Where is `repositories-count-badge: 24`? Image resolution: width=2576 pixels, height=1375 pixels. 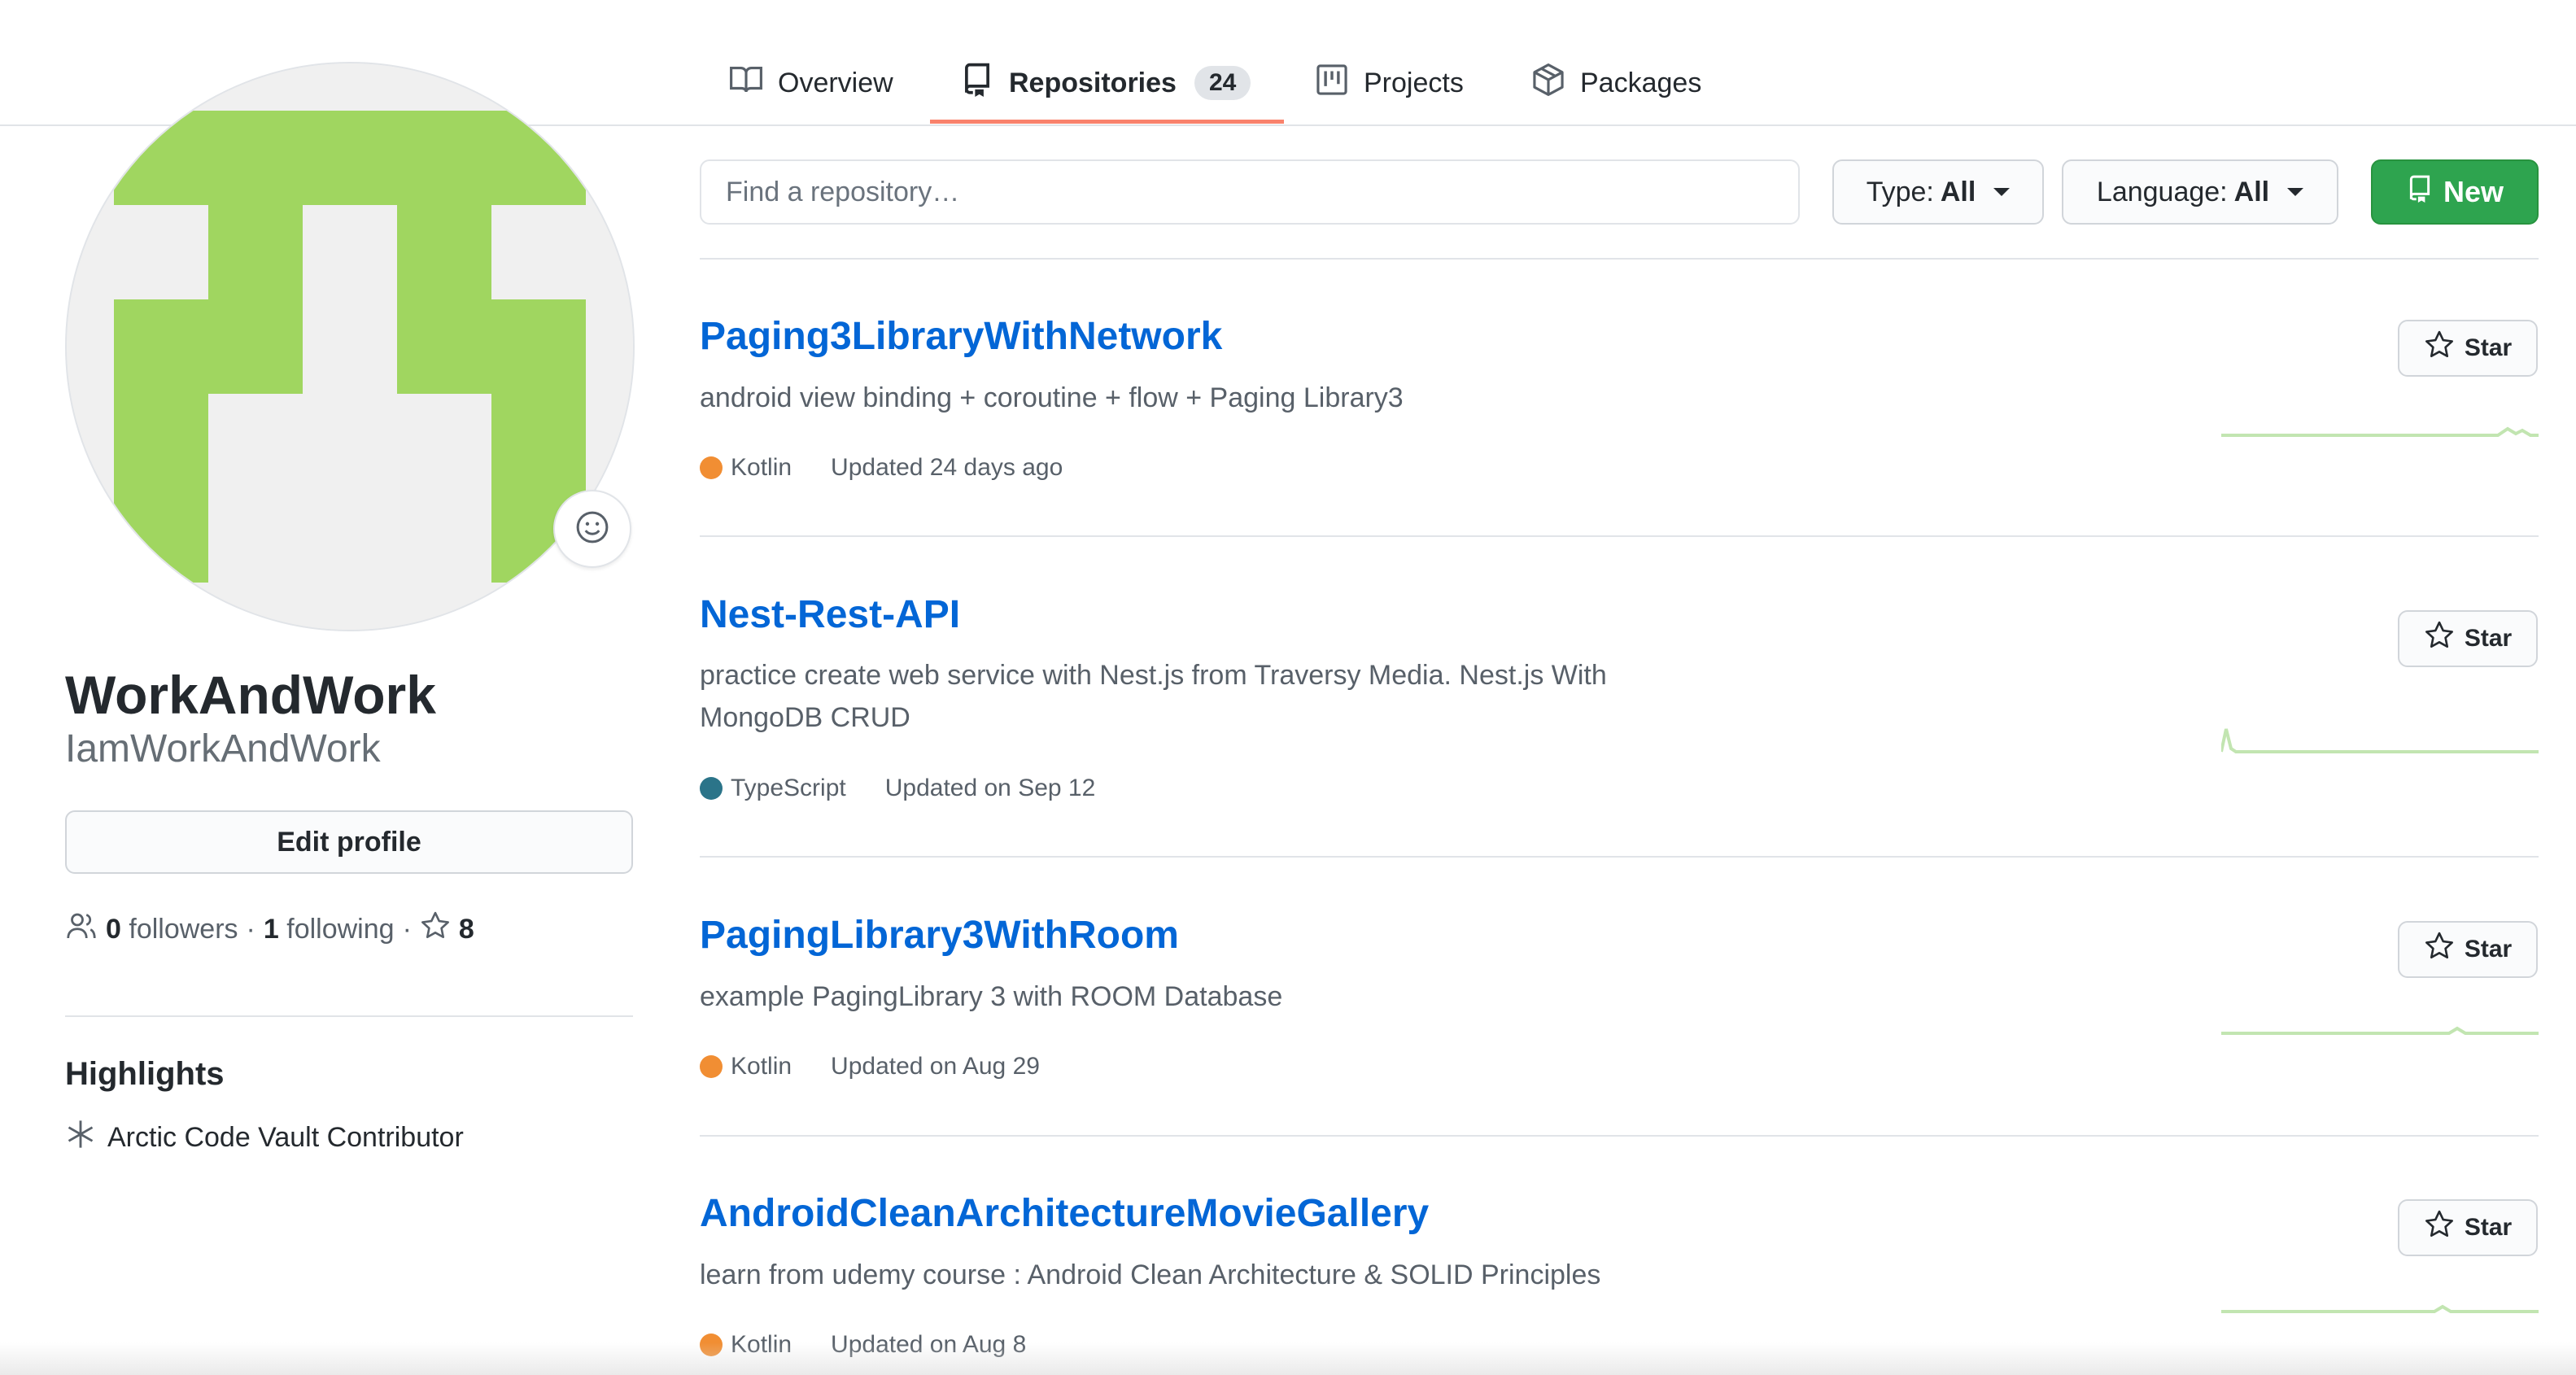 repositories-count-badge: 24 is located at coordinates (1222, 83).